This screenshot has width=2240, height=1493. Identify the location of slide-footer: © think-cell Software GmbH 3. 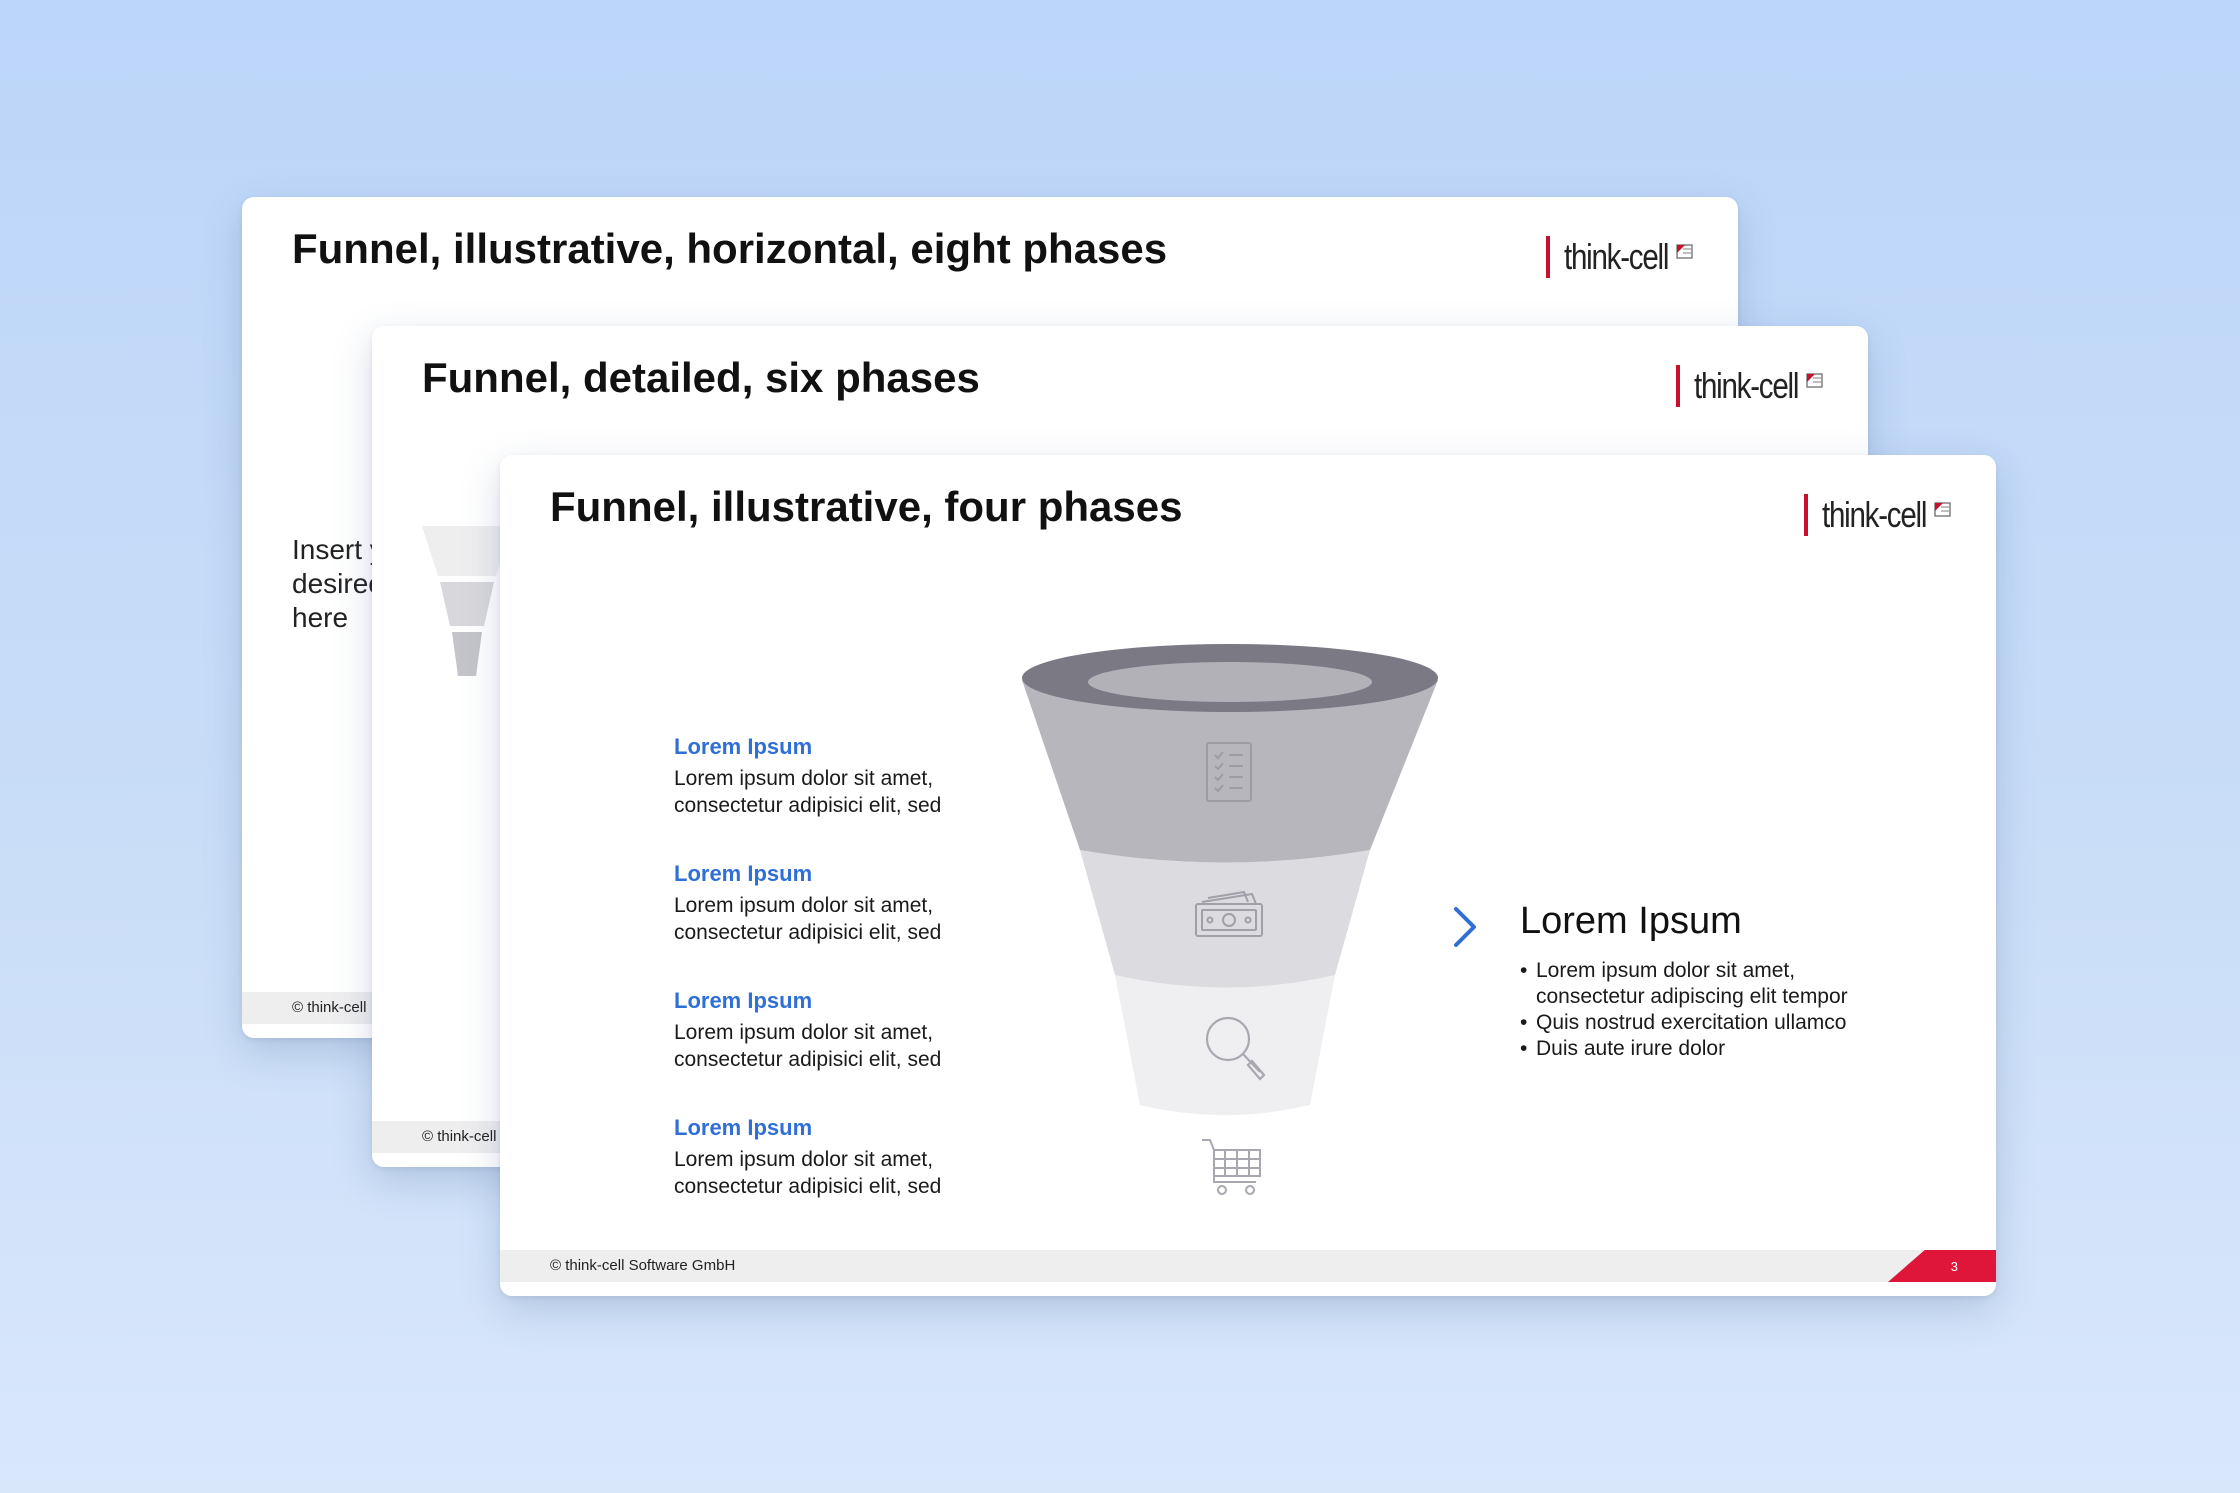
(1248, 1266).